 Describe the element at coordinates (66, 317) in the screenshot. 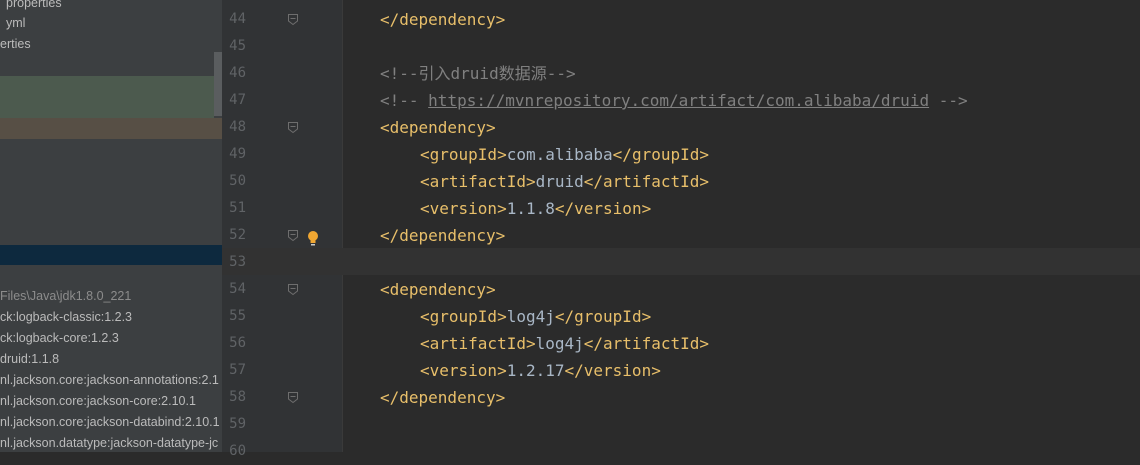

I see `library-item-logback-classic: ck:logback-classic:1.2.3` at that location.